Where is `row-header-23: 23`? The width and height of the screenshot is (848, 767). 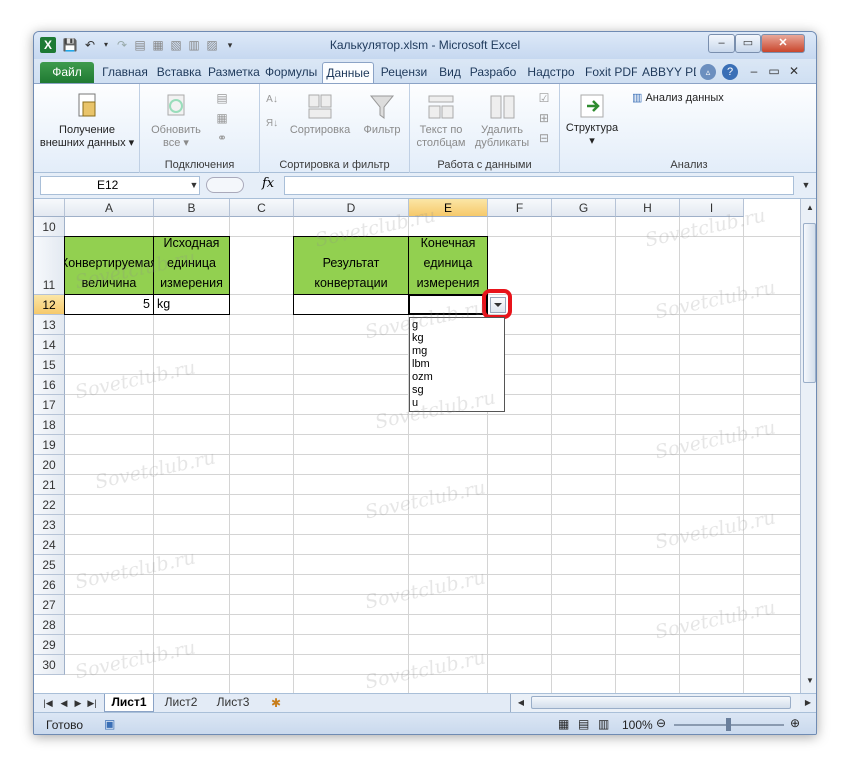
row-header-23: 23 is located at coordinates (49, 525).